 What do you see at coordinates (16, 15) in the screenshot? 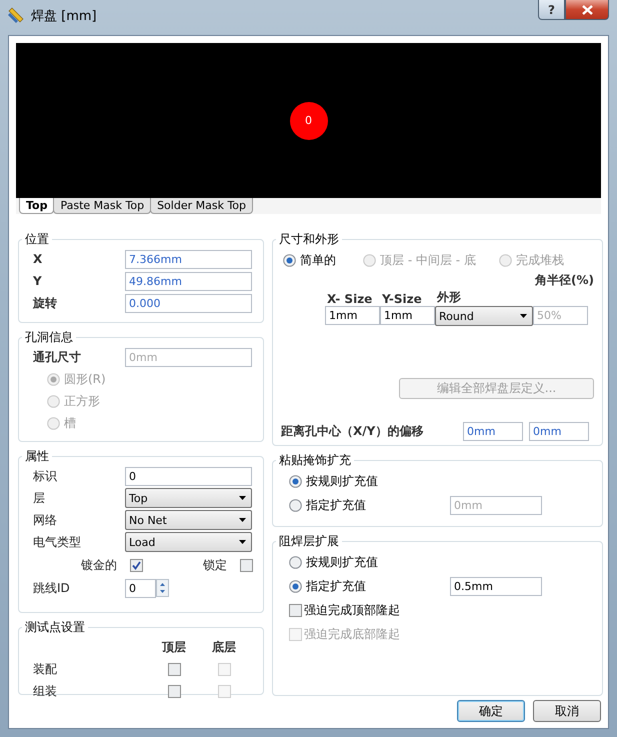
I see `ruler-icon` at bounding box center [16, 15].